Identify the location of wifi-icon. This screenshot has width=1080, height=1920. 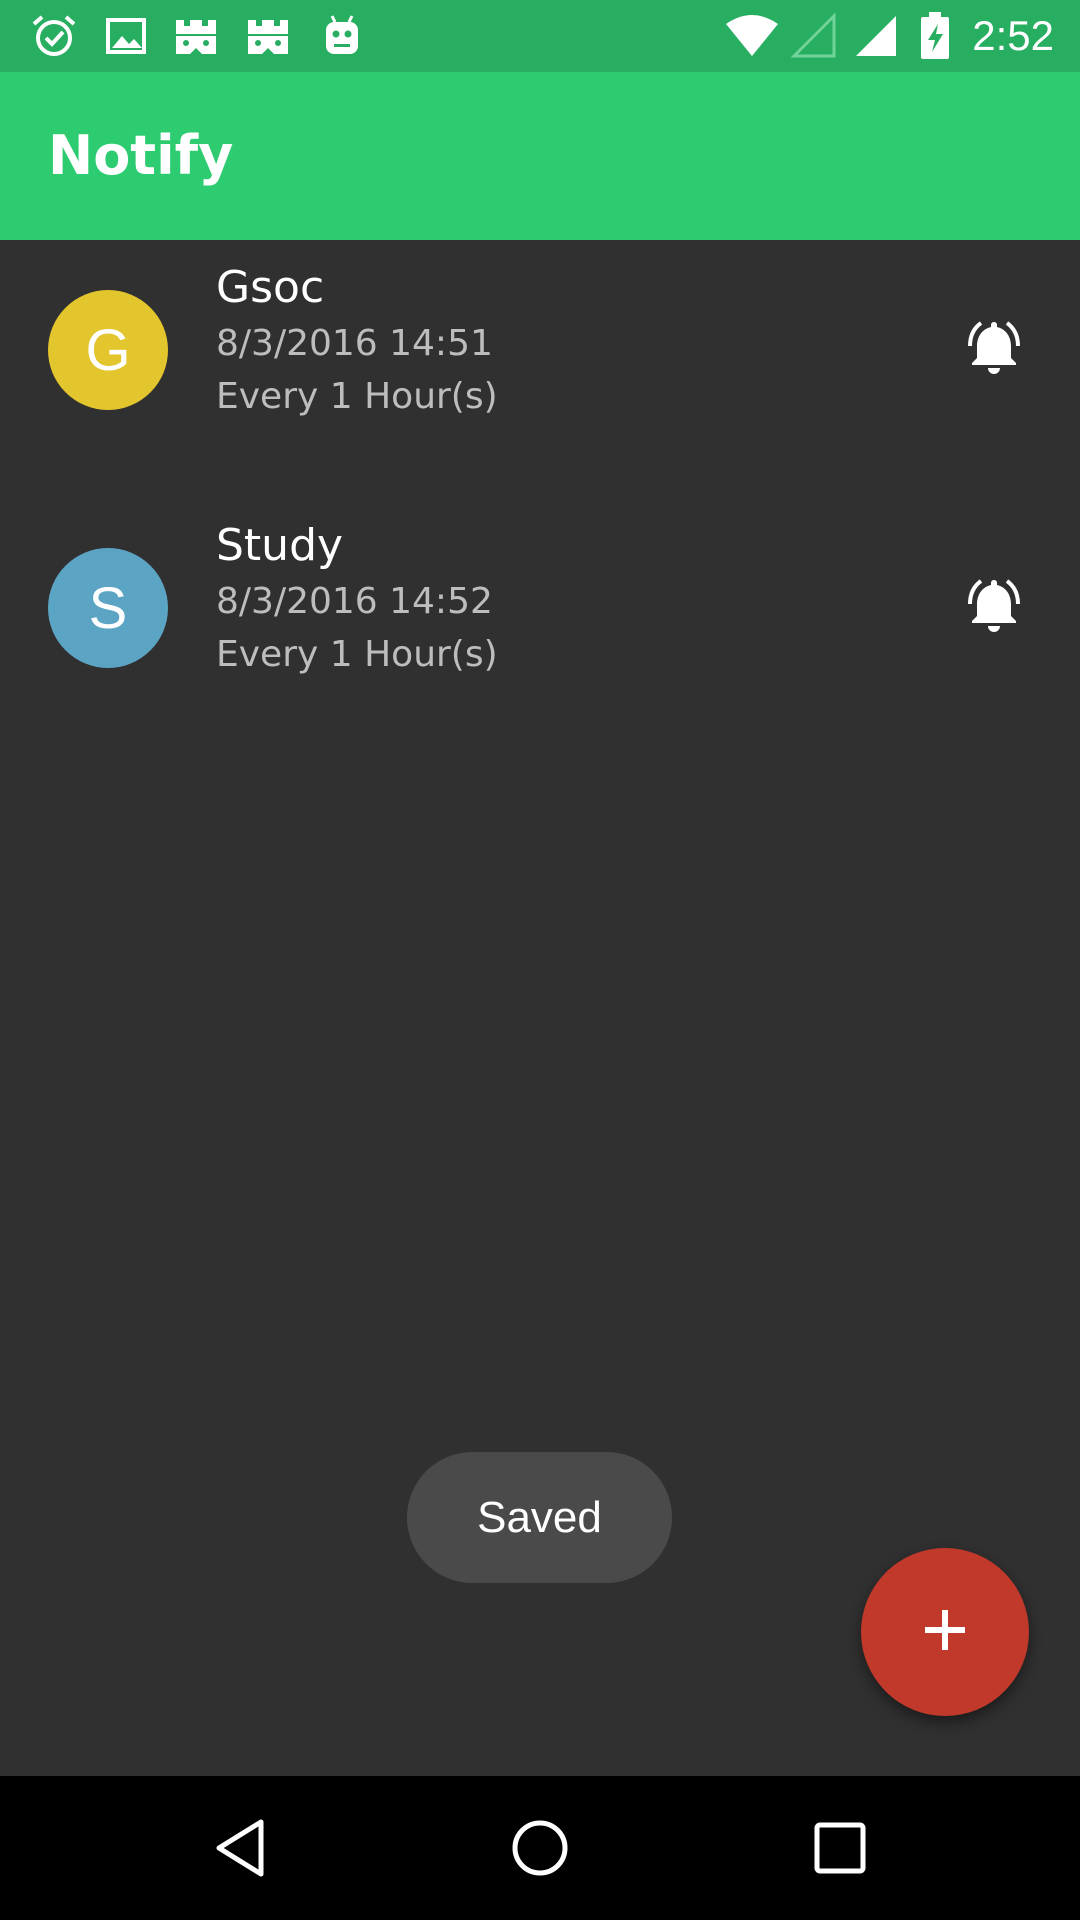
(752, 36).